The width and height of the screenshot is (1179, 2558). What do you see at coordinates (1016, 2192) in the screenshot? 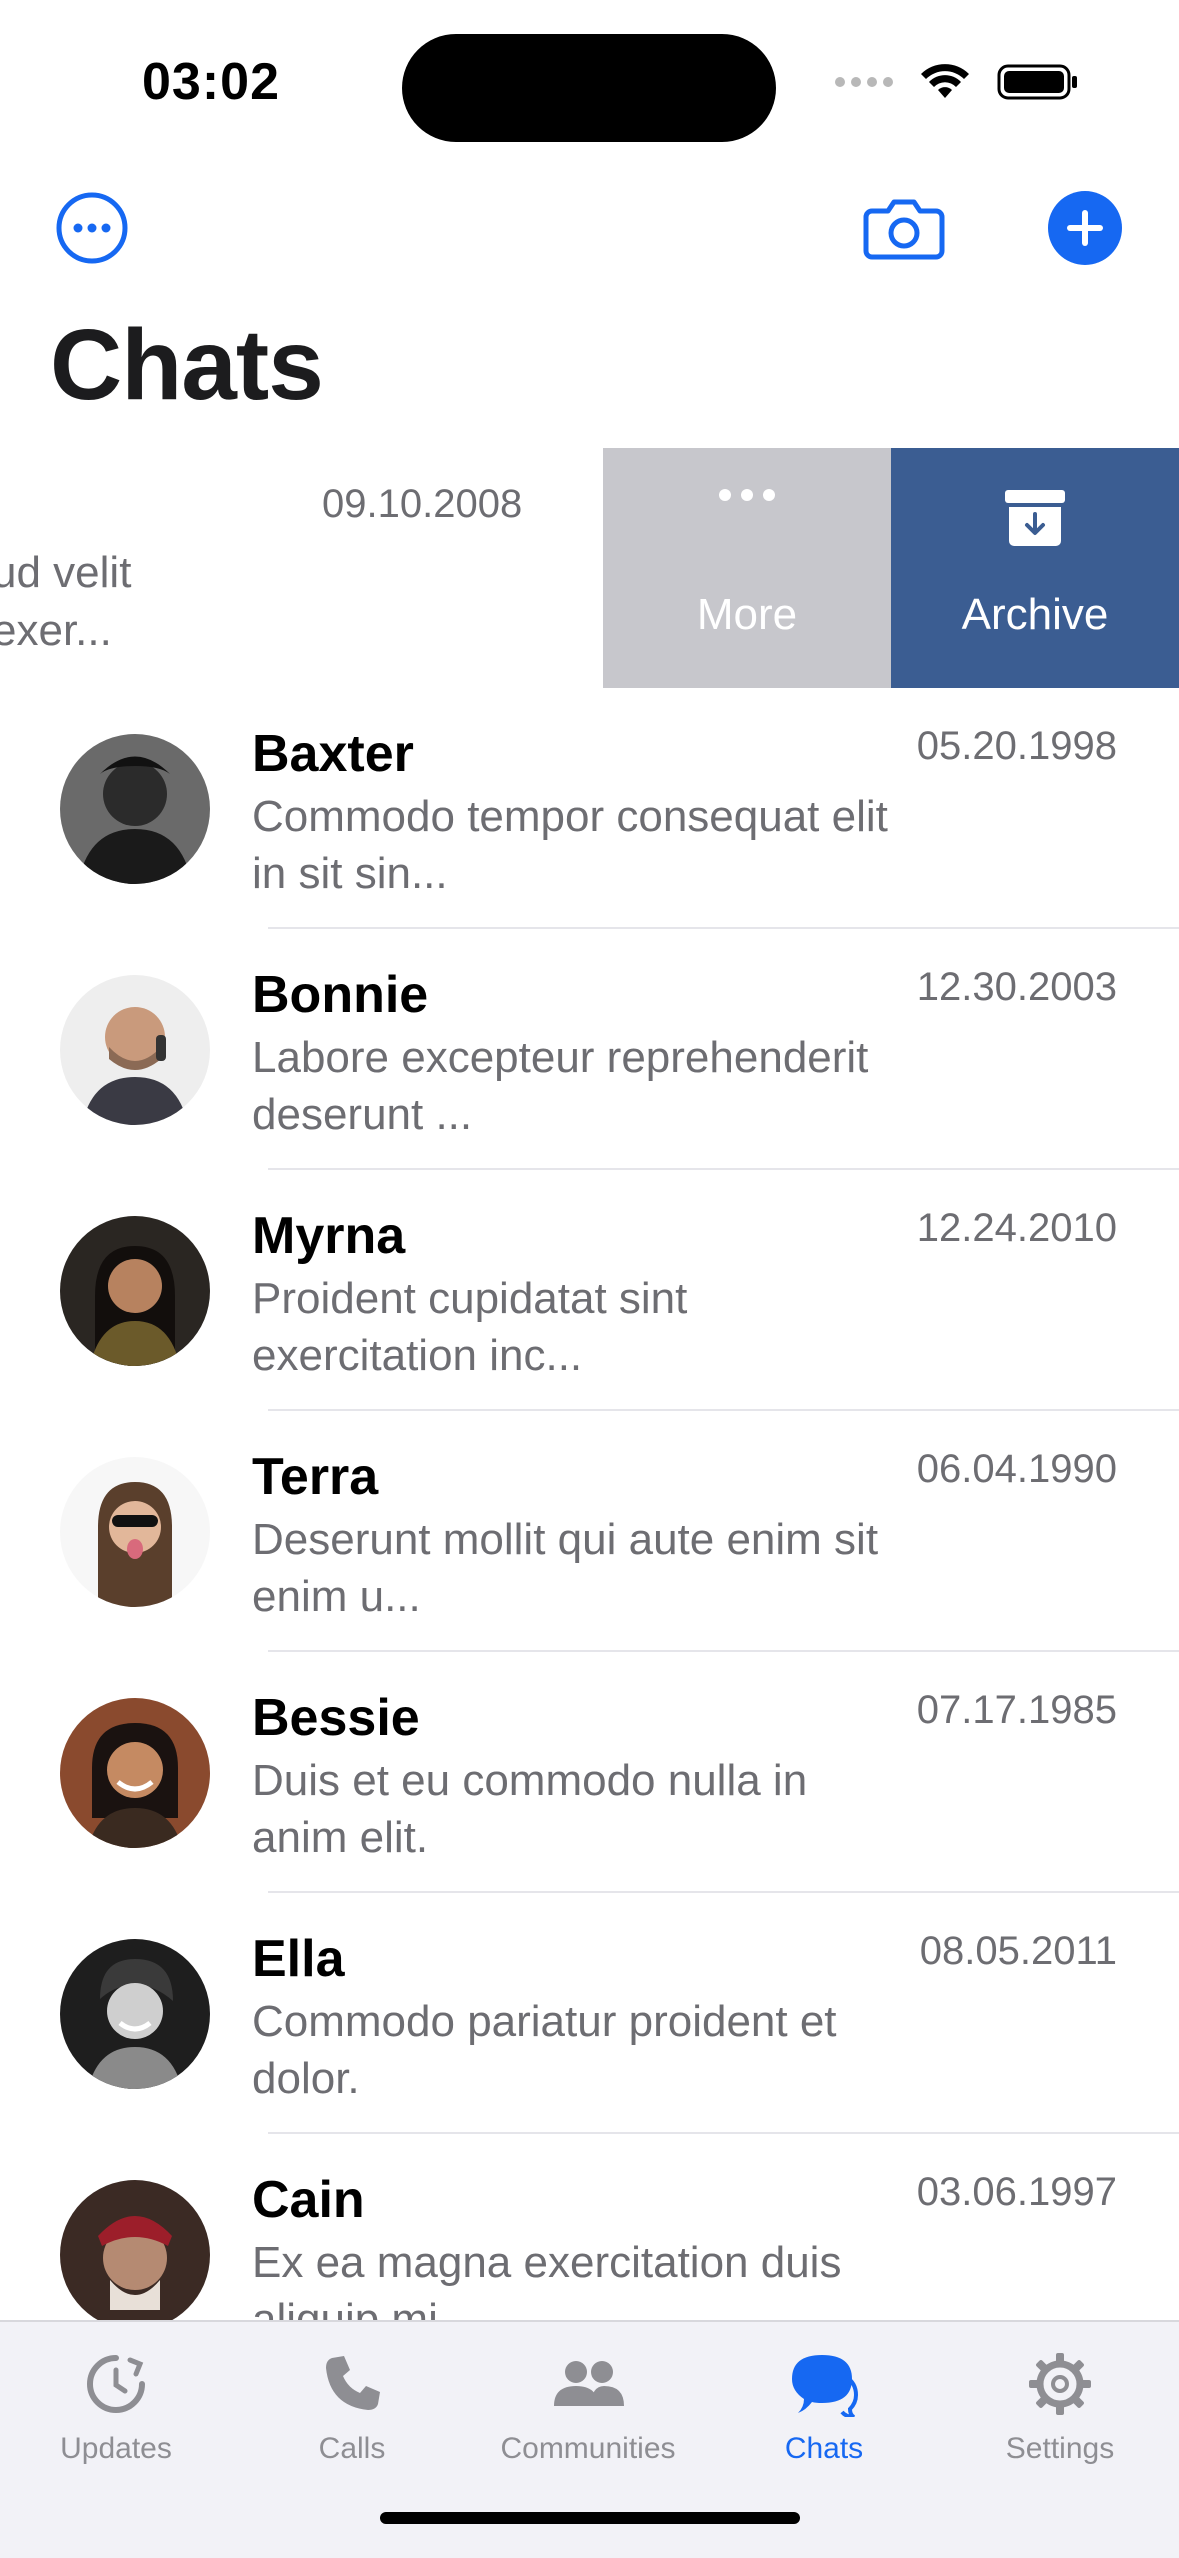
I see `chat-date: 03.06.1997` at bounding box center [1016, 2192].